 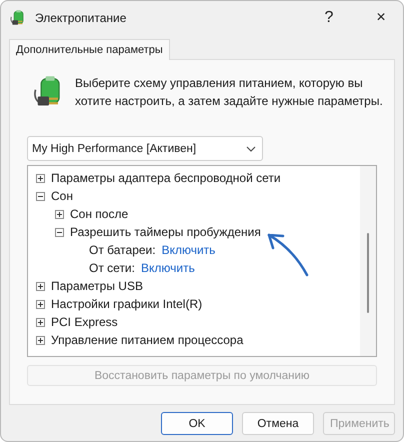 What do you see at coordinates (89, 49) in the screenshot?
I see `tab: Дополнительные параметры` at bounding box center [89, 49].